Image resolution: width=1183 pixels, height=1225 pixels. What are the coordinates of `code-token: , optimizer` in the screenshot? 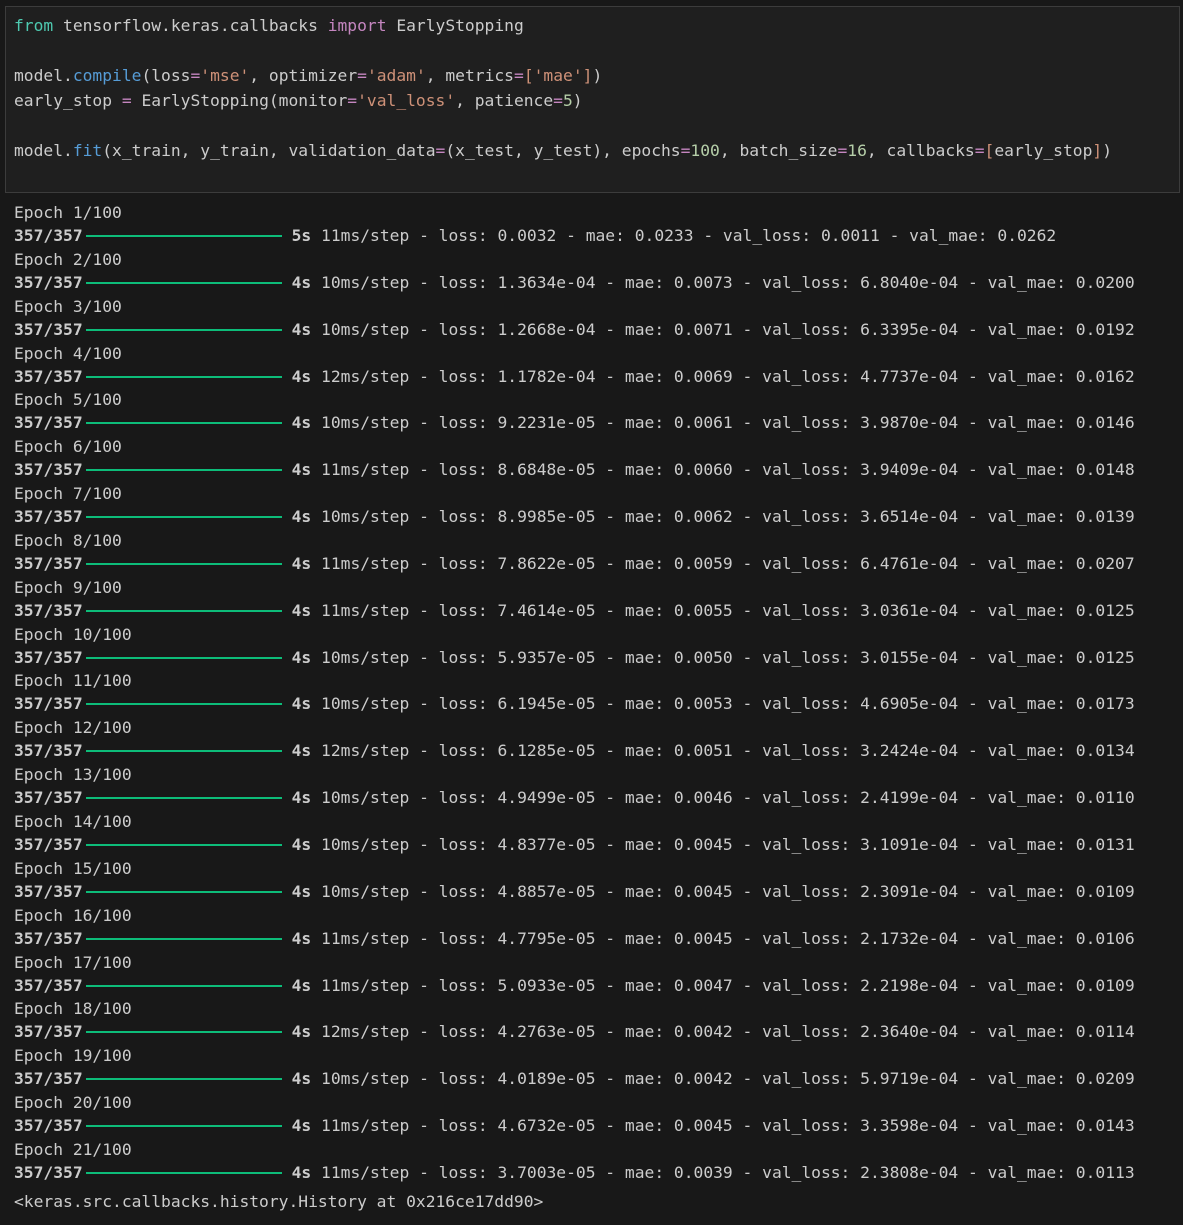 It's located at (303, 75).